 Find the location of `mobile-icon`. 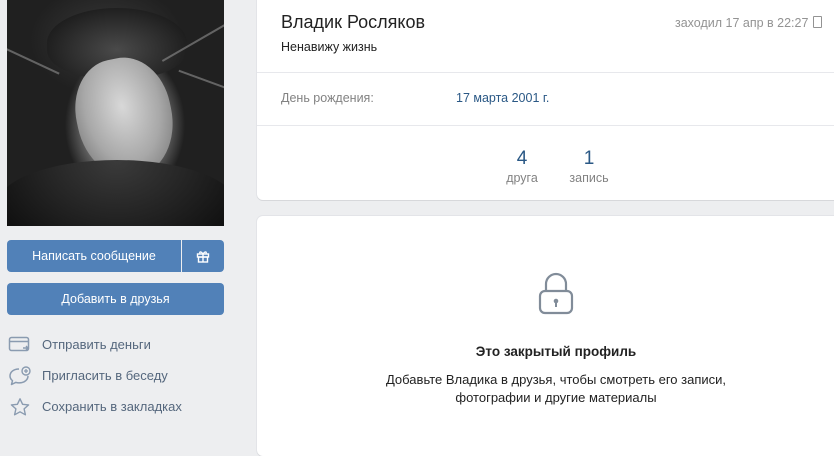

mobile-icon is located at coordinates (818, 22).